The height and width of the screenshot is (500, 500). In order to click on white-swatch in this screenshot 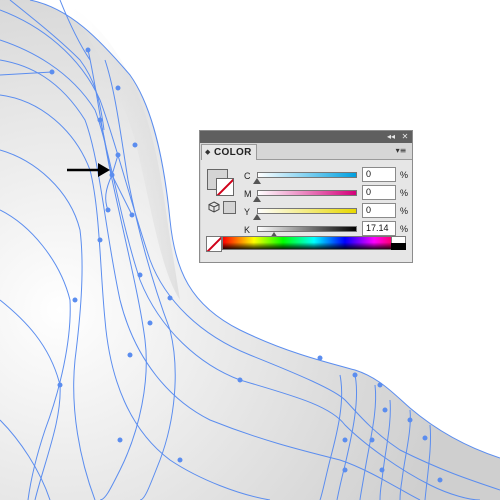, I will do `click(398, 239)`.